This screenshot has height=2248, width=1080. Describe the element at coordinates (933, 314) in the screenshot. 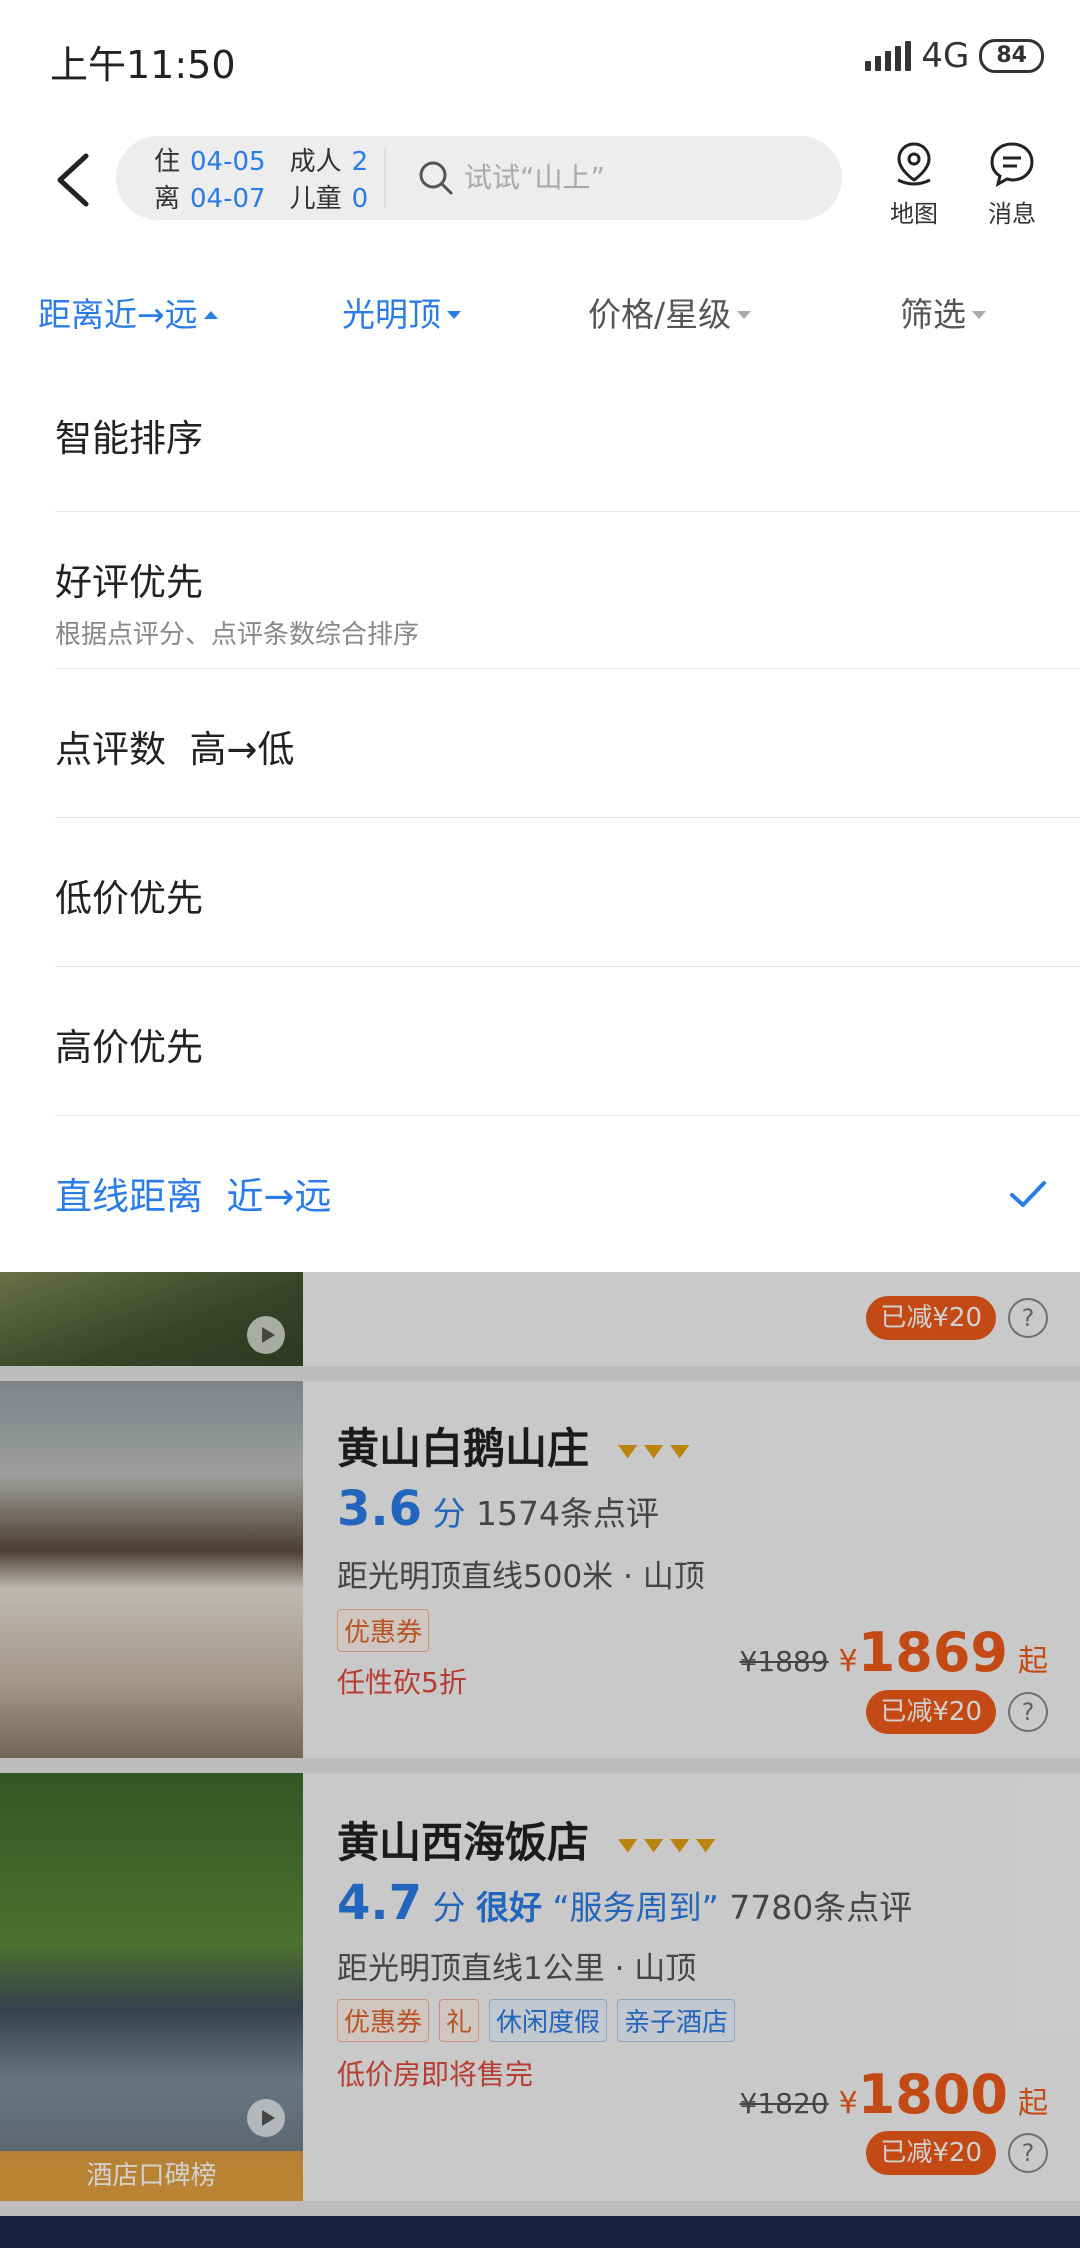

I see `tab-filter-label: 筛选` at that location.